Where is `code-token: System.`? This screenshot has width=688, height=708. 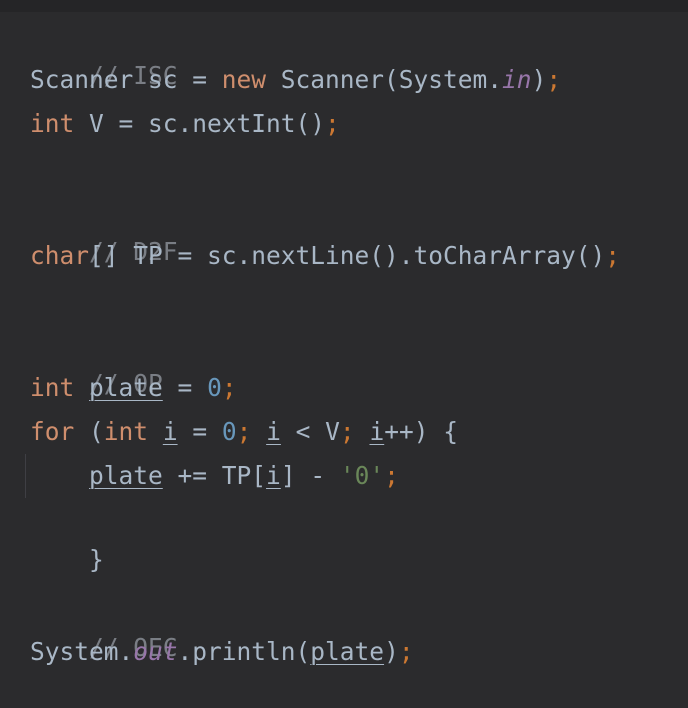 code-token: System. is located at coordinates (82, 651).